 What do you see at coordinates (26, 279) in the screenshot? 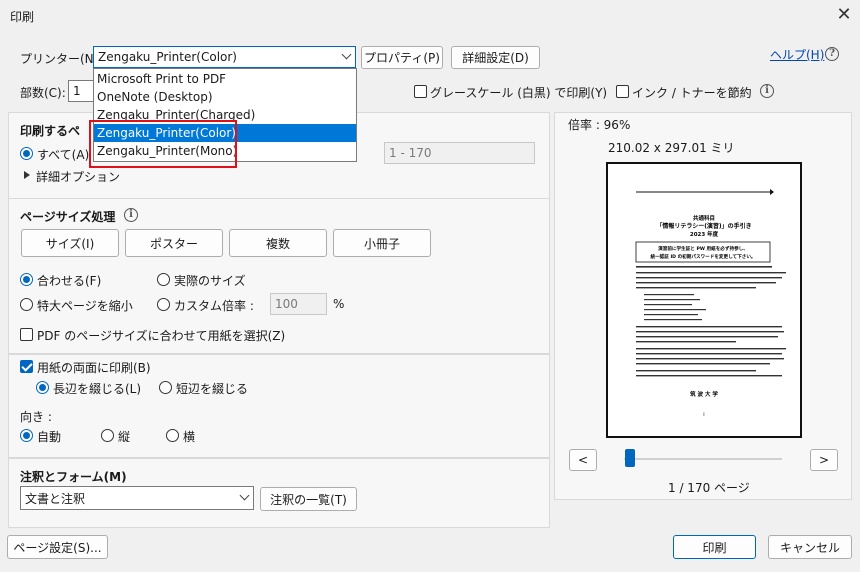
I see `fit-radio` at bounding box center [26, 279].